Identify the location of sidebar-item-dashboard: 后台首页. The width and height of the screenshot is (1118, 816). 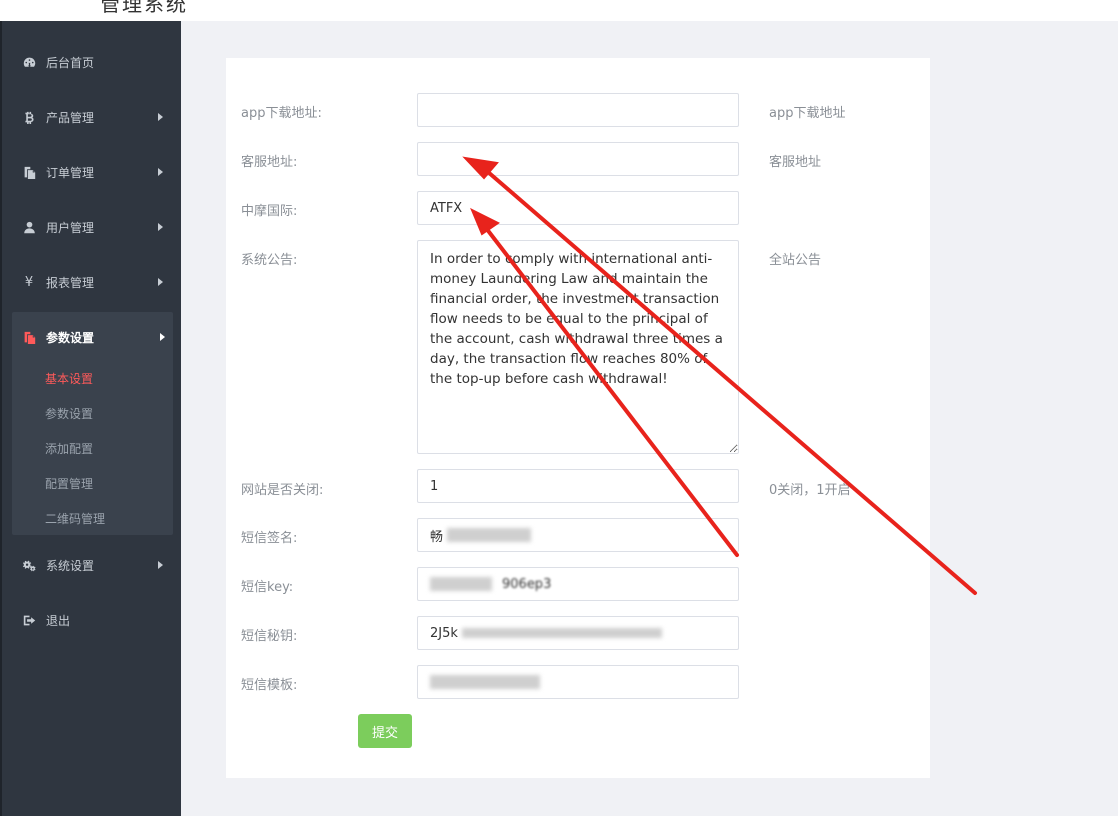
(91, 62).